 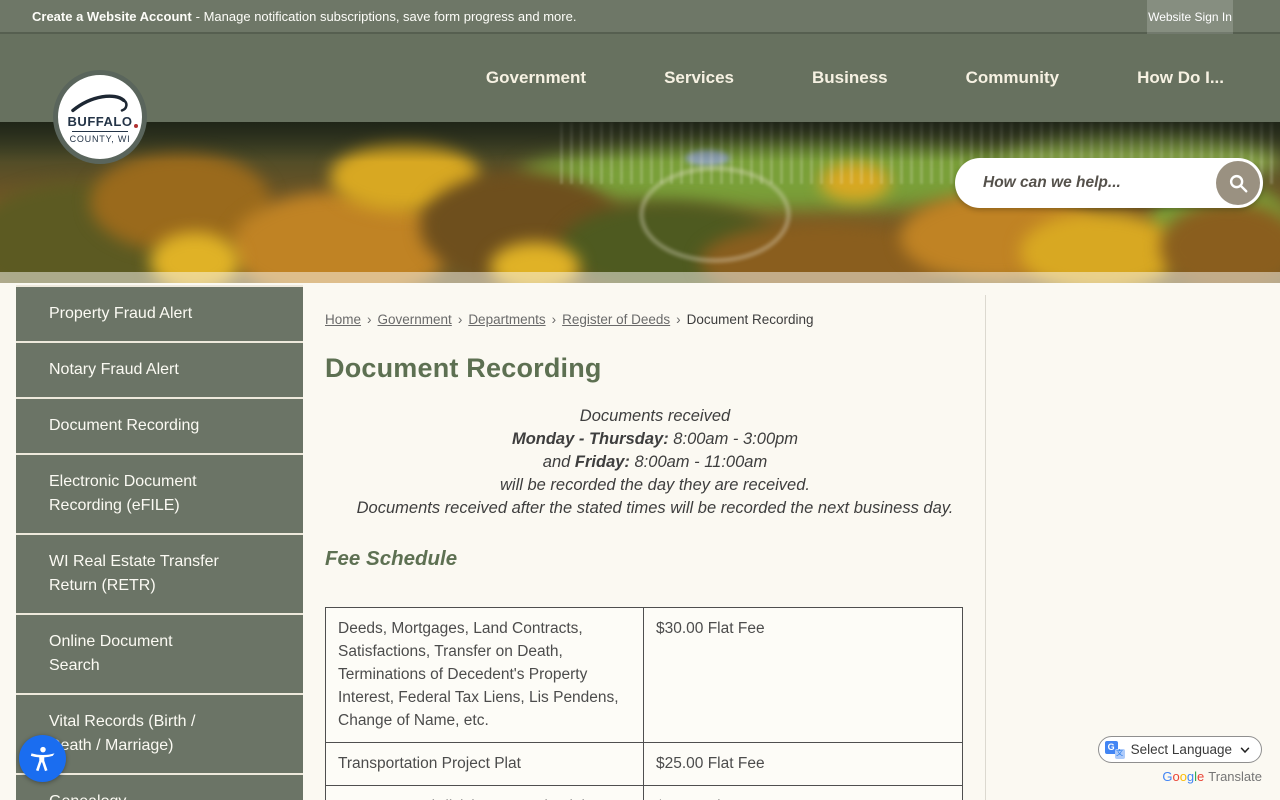 What do you see at coordinates (123, 493) in the screenshot?
I see `sidebar-item-label: Electronic Document Recording (eFILE)` at bounding box center [123, 493].